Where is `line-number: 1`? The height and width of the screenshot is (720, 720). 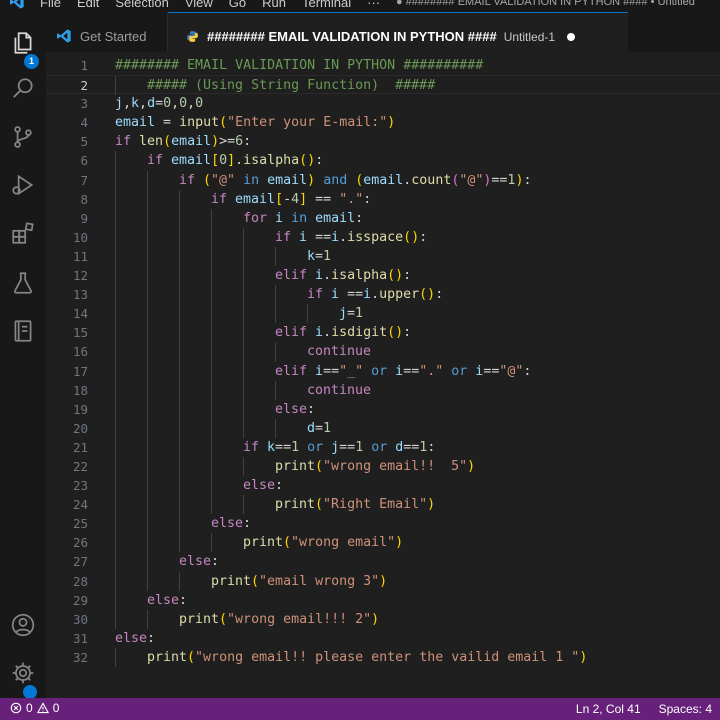
line-number: 1 is located at coordinates (84, 65).